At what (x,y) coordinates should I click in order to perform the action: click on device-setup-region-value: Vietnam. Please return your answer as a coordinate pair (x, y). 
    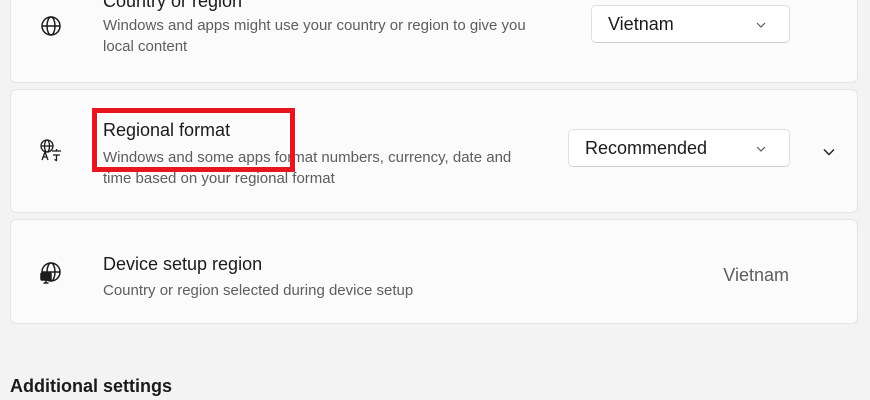
    Looking at the image, I should click on (756, 275).